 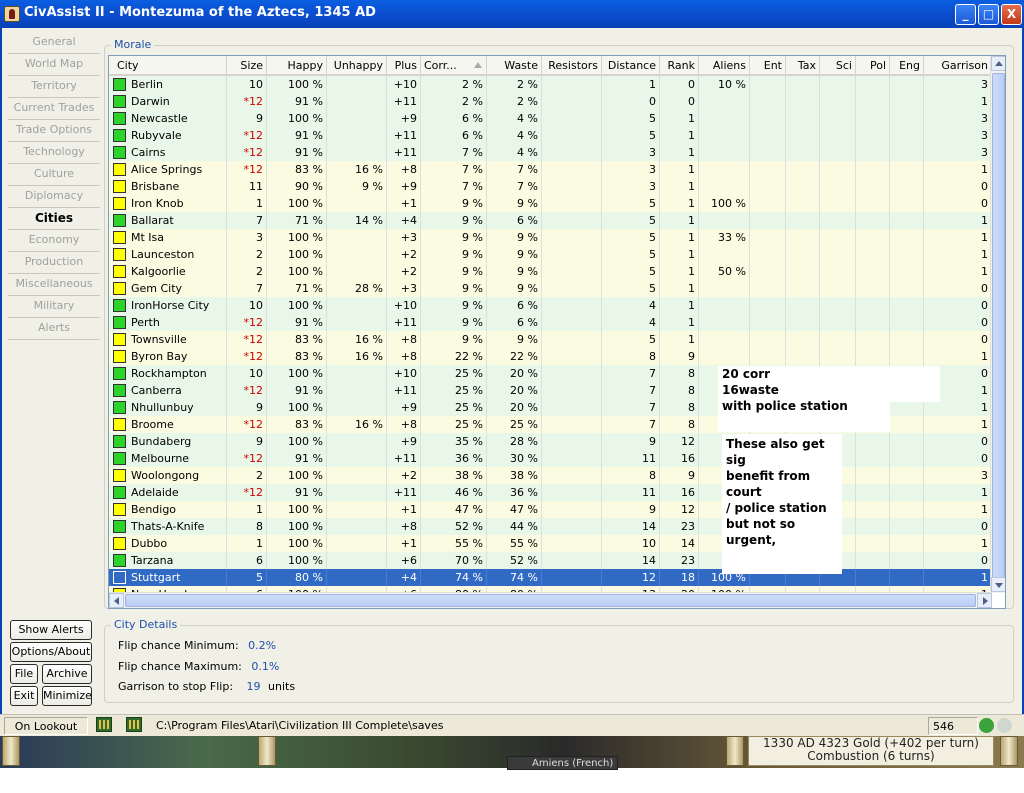 I want to click on cell-unhappy, so click(x=357, y=101).